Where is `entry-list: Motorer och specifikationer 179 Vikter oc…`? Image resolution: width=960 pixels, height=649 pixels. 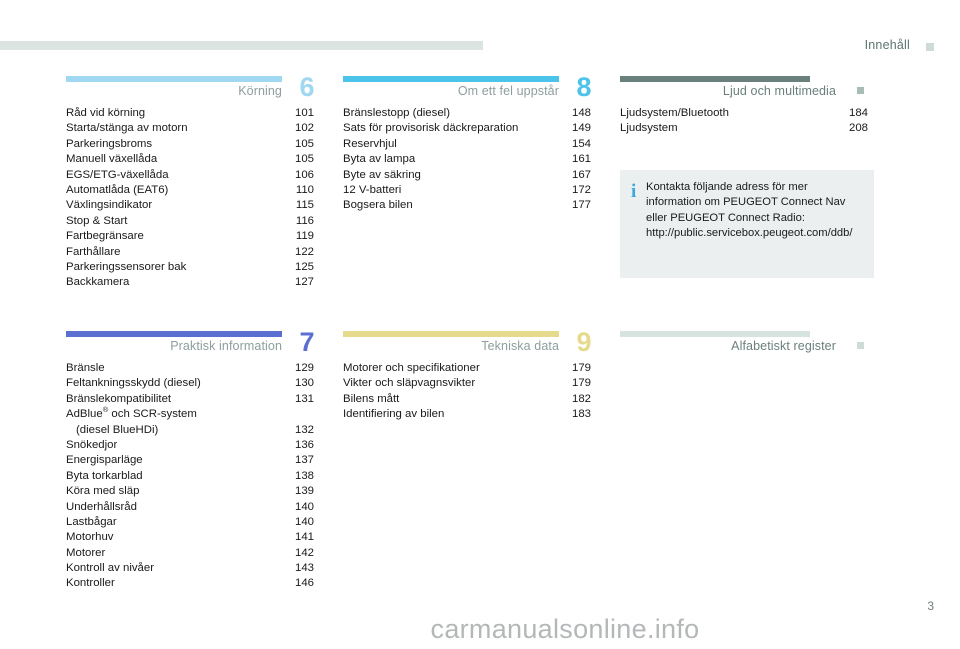
entry-list: Motorer och specifikationer 179 Vikter oc… is located at coordinates (467, 392).